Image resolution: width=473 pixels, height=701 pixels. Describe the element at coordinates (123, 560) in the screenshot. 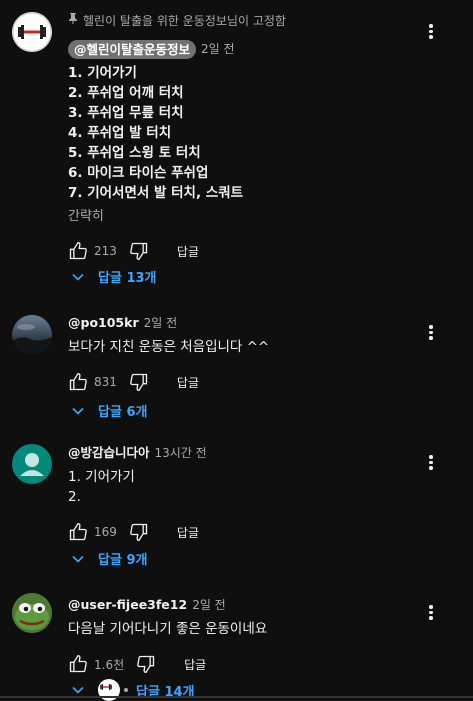

I see `replies-count: 답글 9개` at that location.